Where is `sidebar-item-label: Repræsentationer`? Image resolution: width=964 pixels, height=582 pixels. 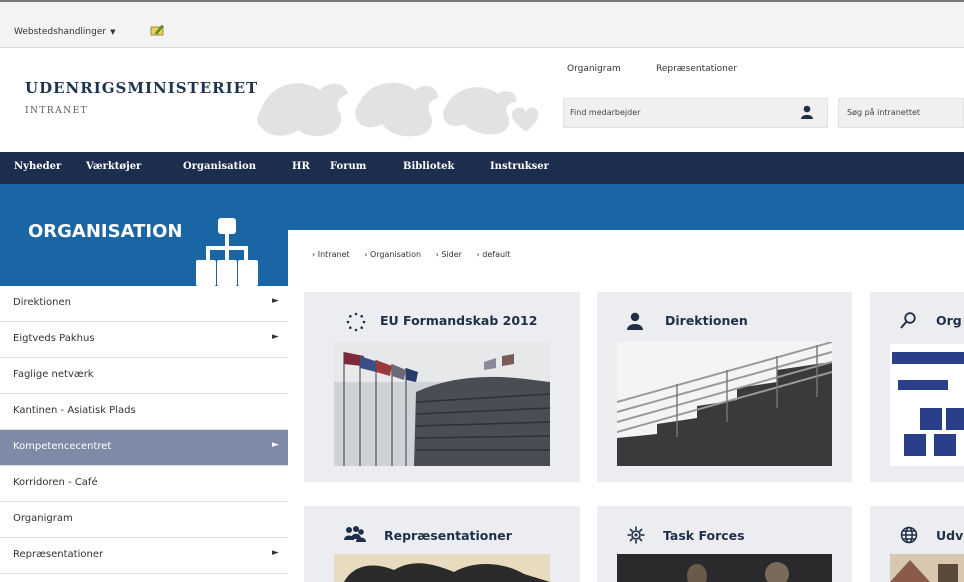 sidebar-item-label: Repræsentationer is located at coordinates (58, 554).